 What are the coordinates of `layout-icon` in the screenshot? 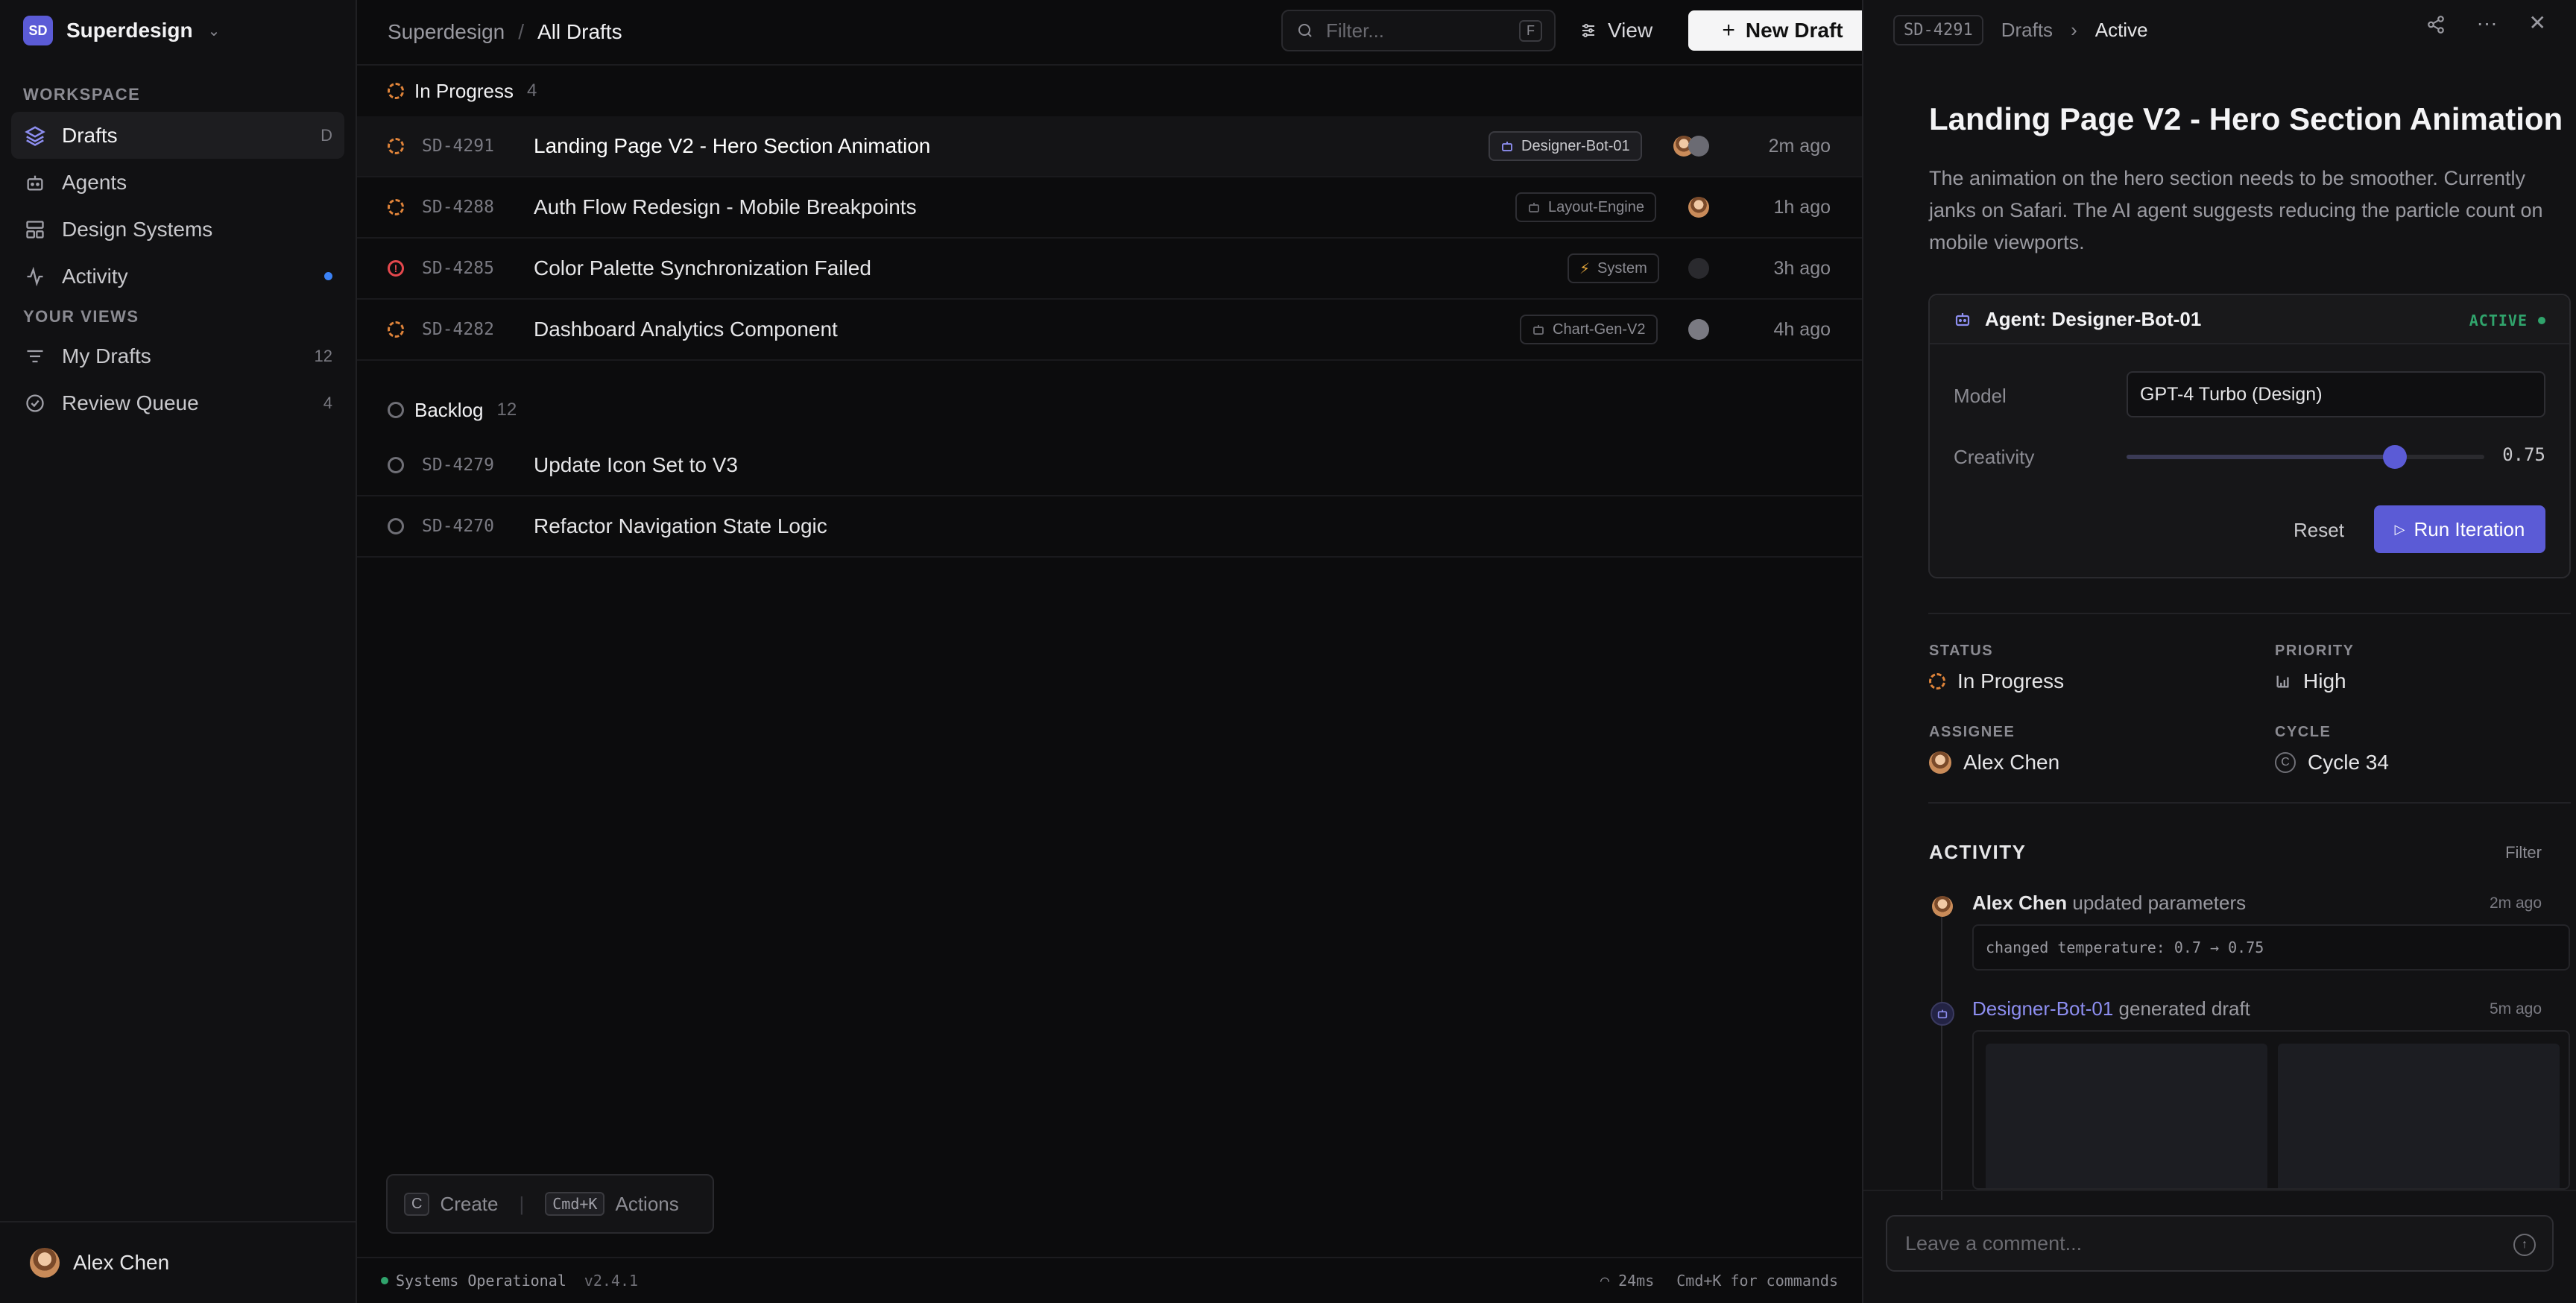 It's located at (35, 230).